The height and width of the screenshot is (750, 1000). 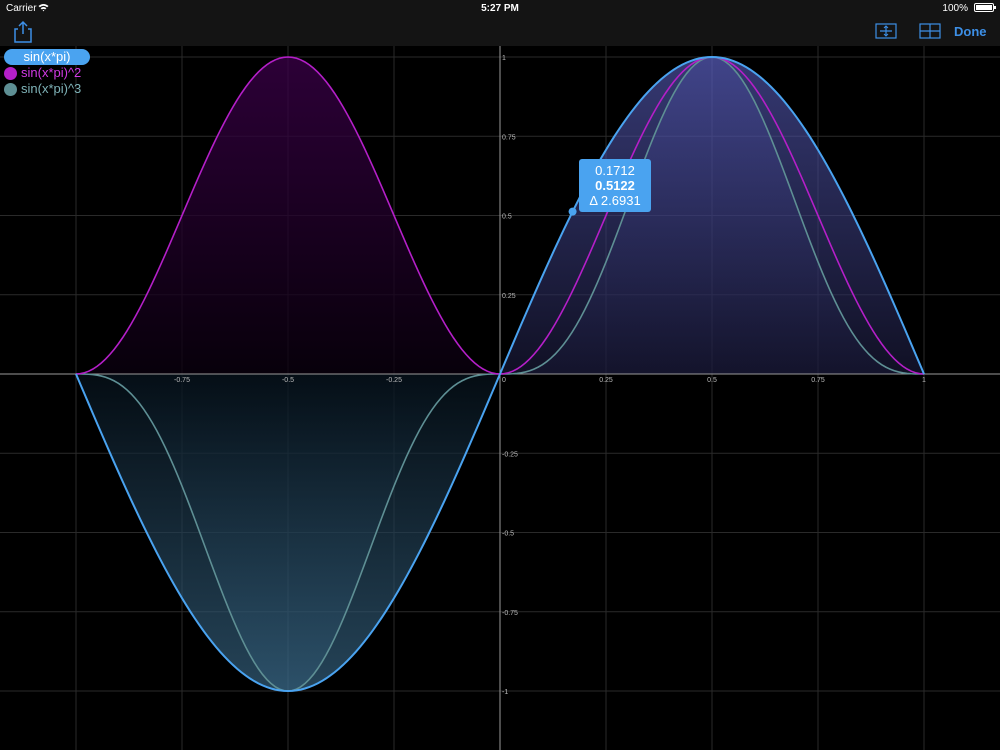 What do you see at coordinates (288, 380) in the screenshot?
I see `x-tick-label: -0.5` at bounding box center [288, 380].